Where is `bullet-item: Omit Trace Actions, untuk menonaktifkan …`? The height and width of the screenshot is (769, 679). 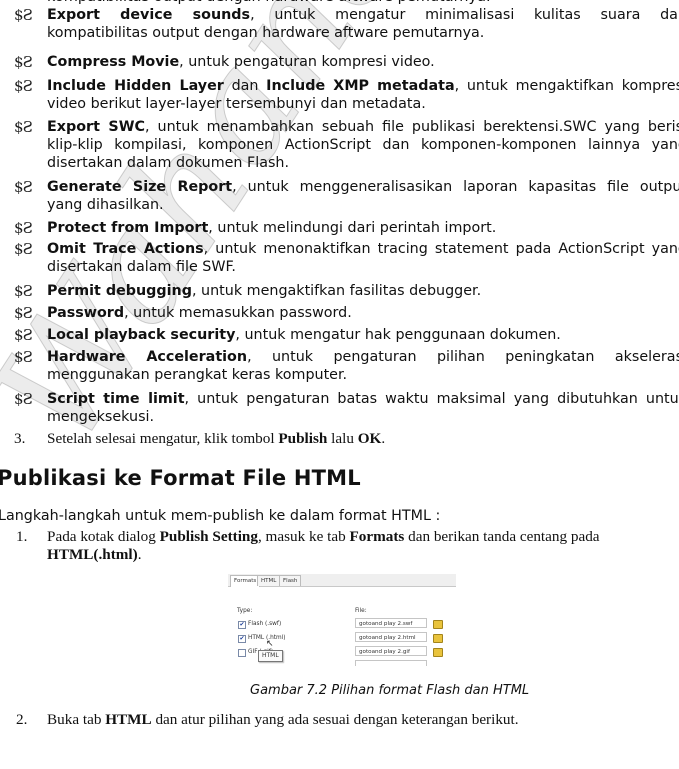
bullet-item: Omit Trace Actions, untuk menonaktifkan … is located at coordinates (363, 249).